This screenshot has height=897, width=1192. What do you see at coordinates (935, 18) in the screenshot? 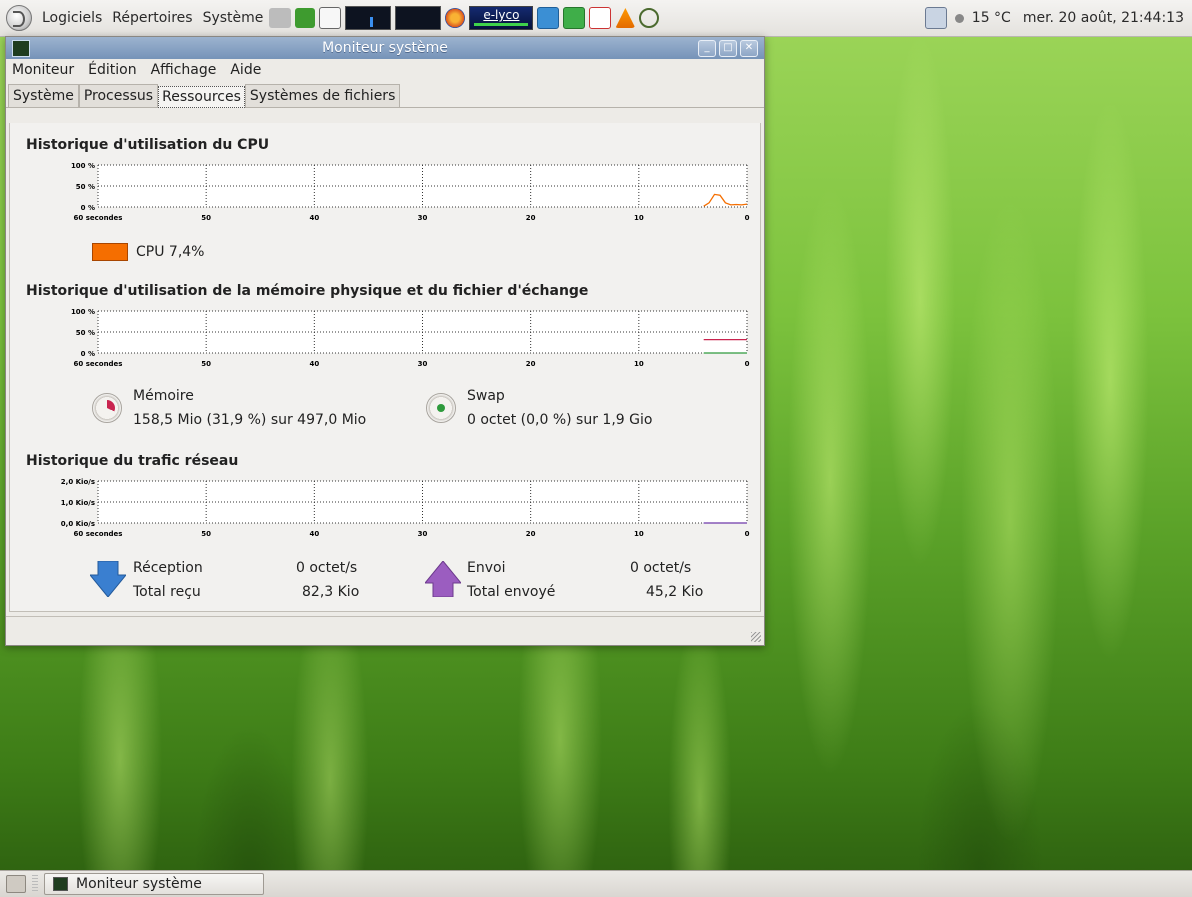
I see `notification-icon` at bounding box center [935, 18].